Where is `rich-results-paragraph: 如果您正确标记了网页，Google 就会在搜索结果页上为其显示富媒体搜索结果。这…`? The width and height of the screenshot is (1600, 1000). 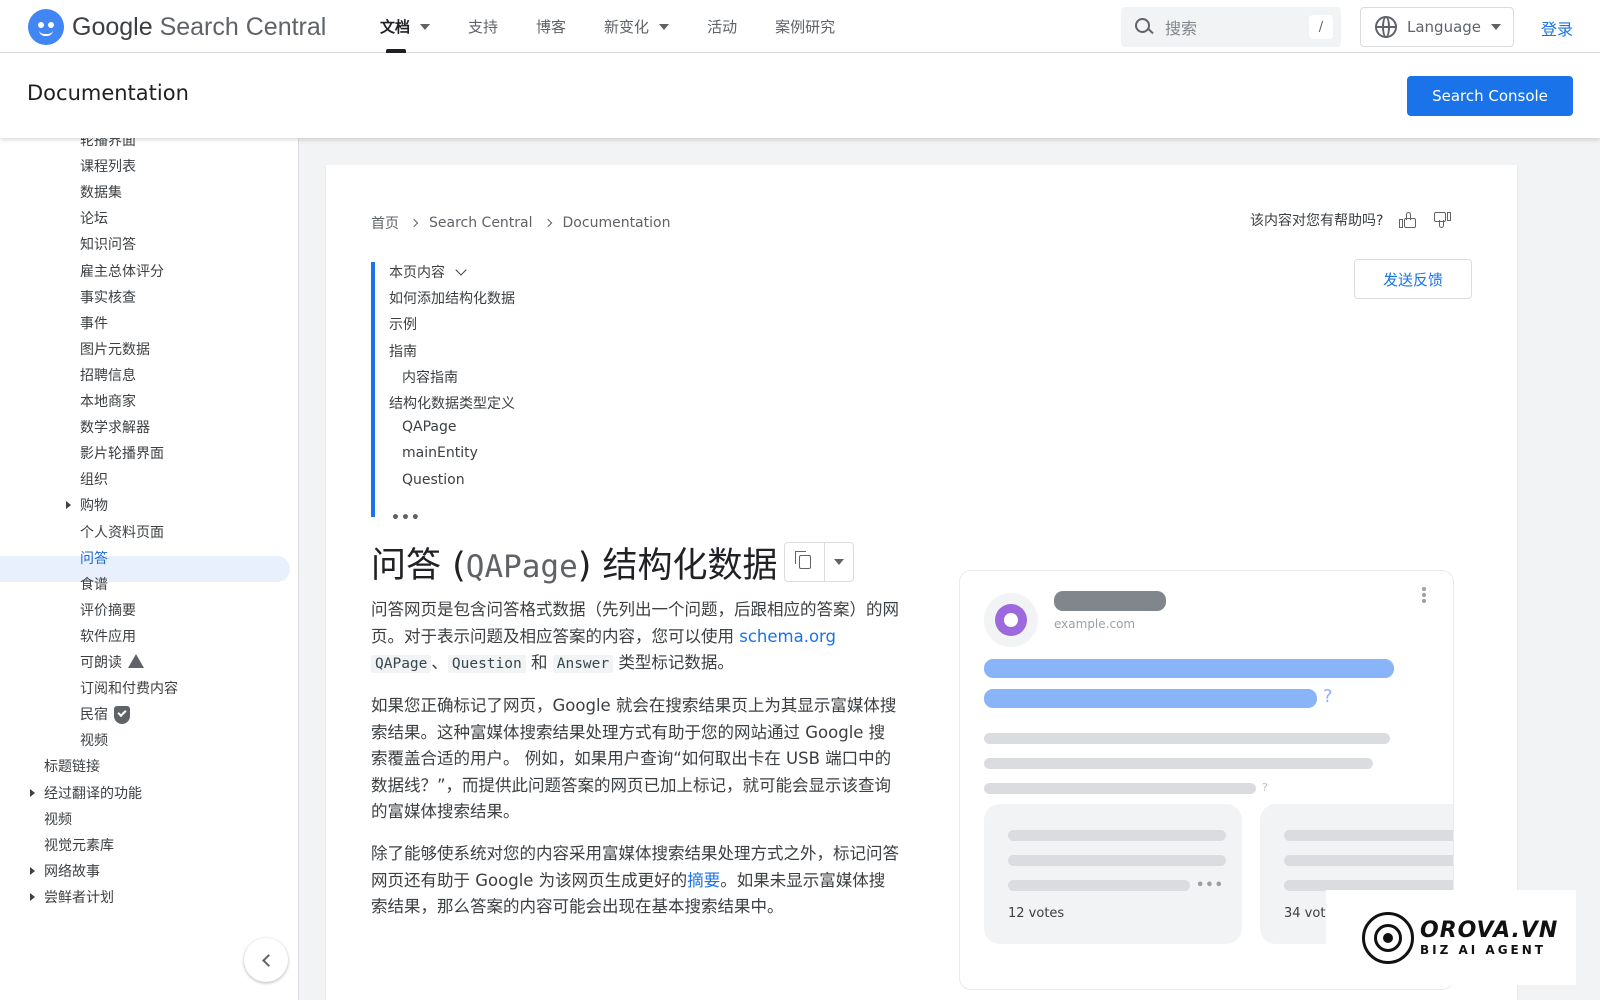
rich-results-paragraph: 如果您正确标记了网页，Google 就会在搜索结果页上为其显示富媒体搜索结果。这… is located at coordinates (634, 758).